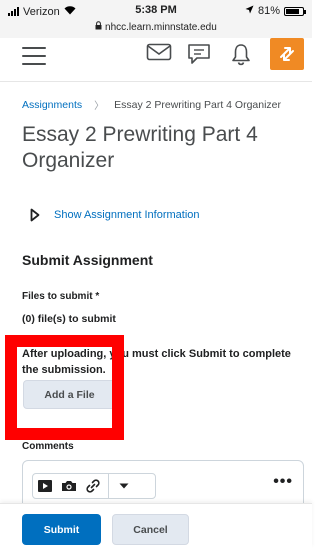 This screenshot has height=548, width=320. I want to click on submit-button: Submit, so click(61, 529).